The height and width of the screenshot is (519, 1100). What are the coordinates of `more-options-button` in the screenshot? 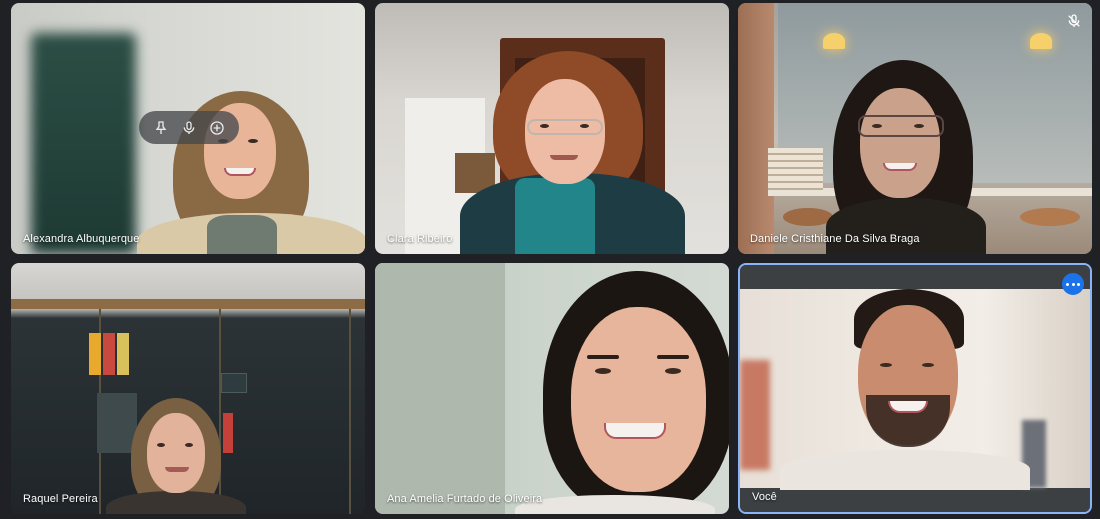 It's located at (1073, 284).